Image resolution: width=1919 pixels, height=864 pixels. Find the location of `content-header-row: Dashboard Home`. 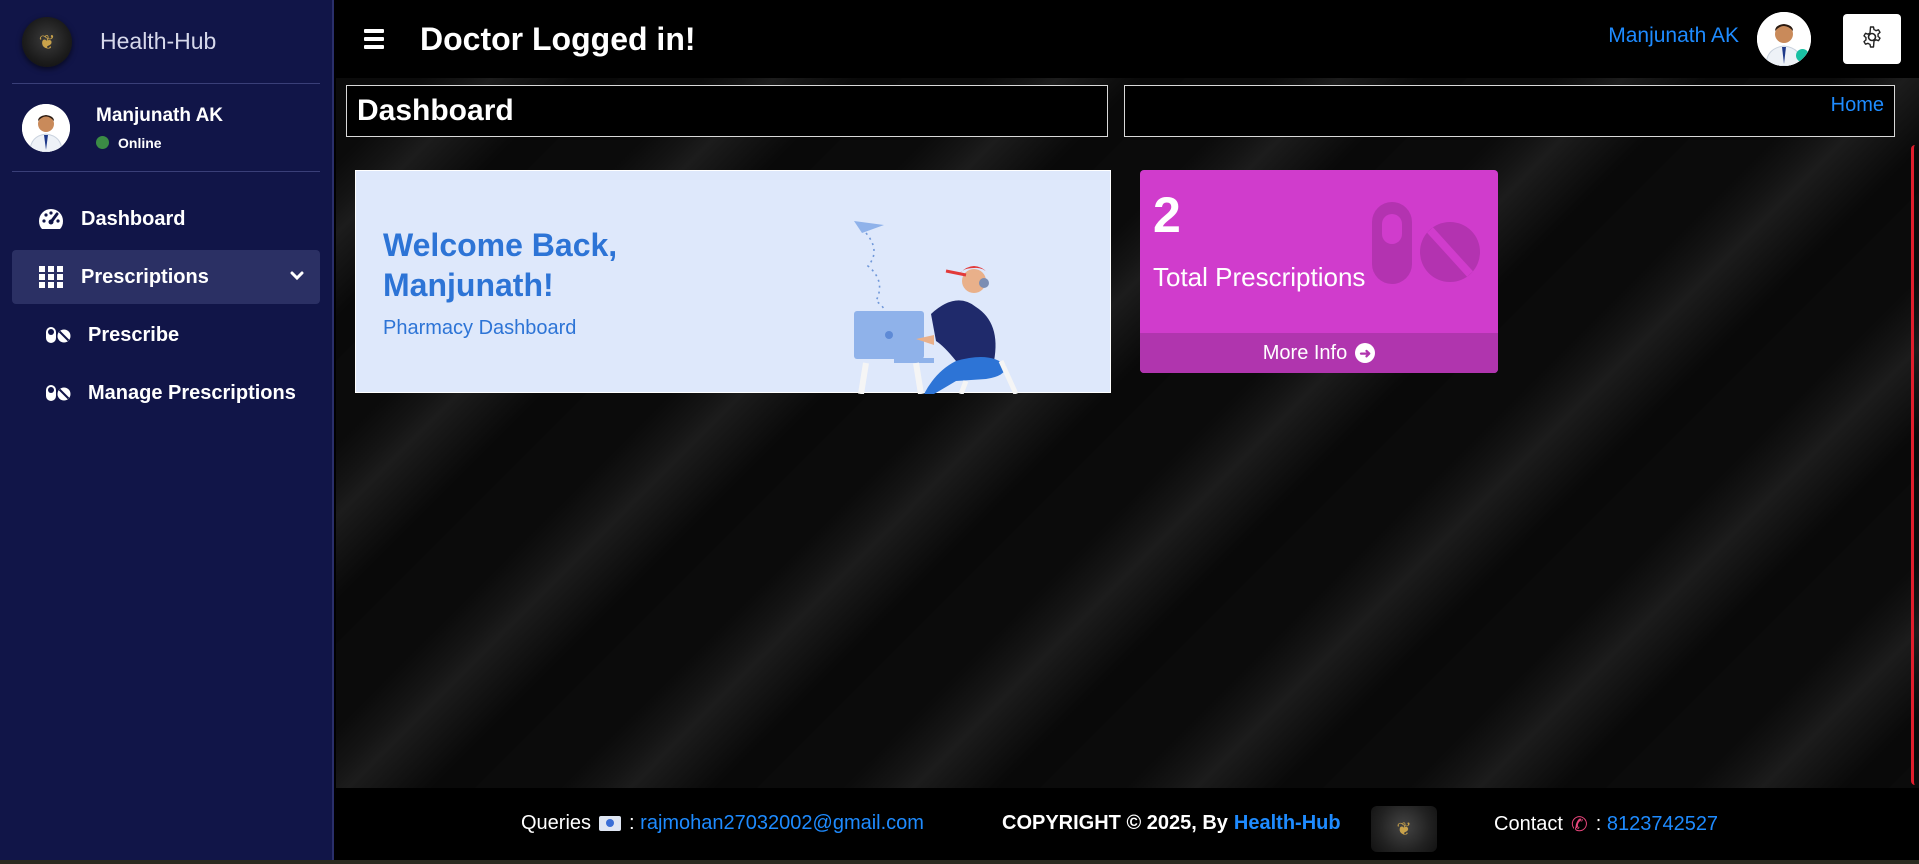

content-header-row: Dashboard Home is located at coordinates (1120, 111).